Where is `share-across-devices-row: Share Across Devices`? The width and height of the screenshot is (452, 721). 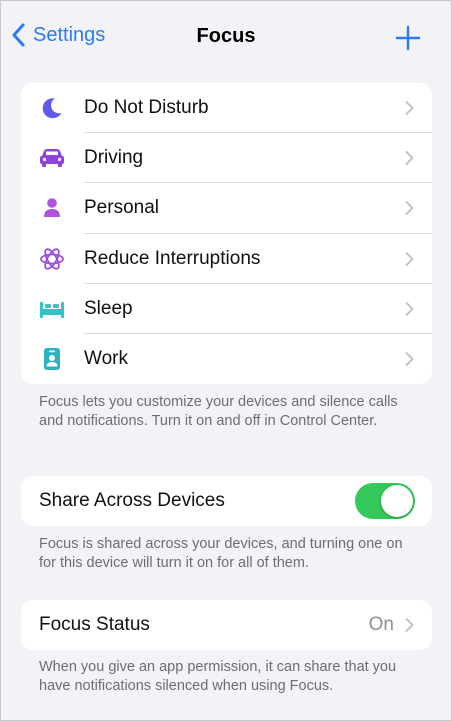 share-across-devices-row: Share Across Devices is located at coordinates (226, 501).